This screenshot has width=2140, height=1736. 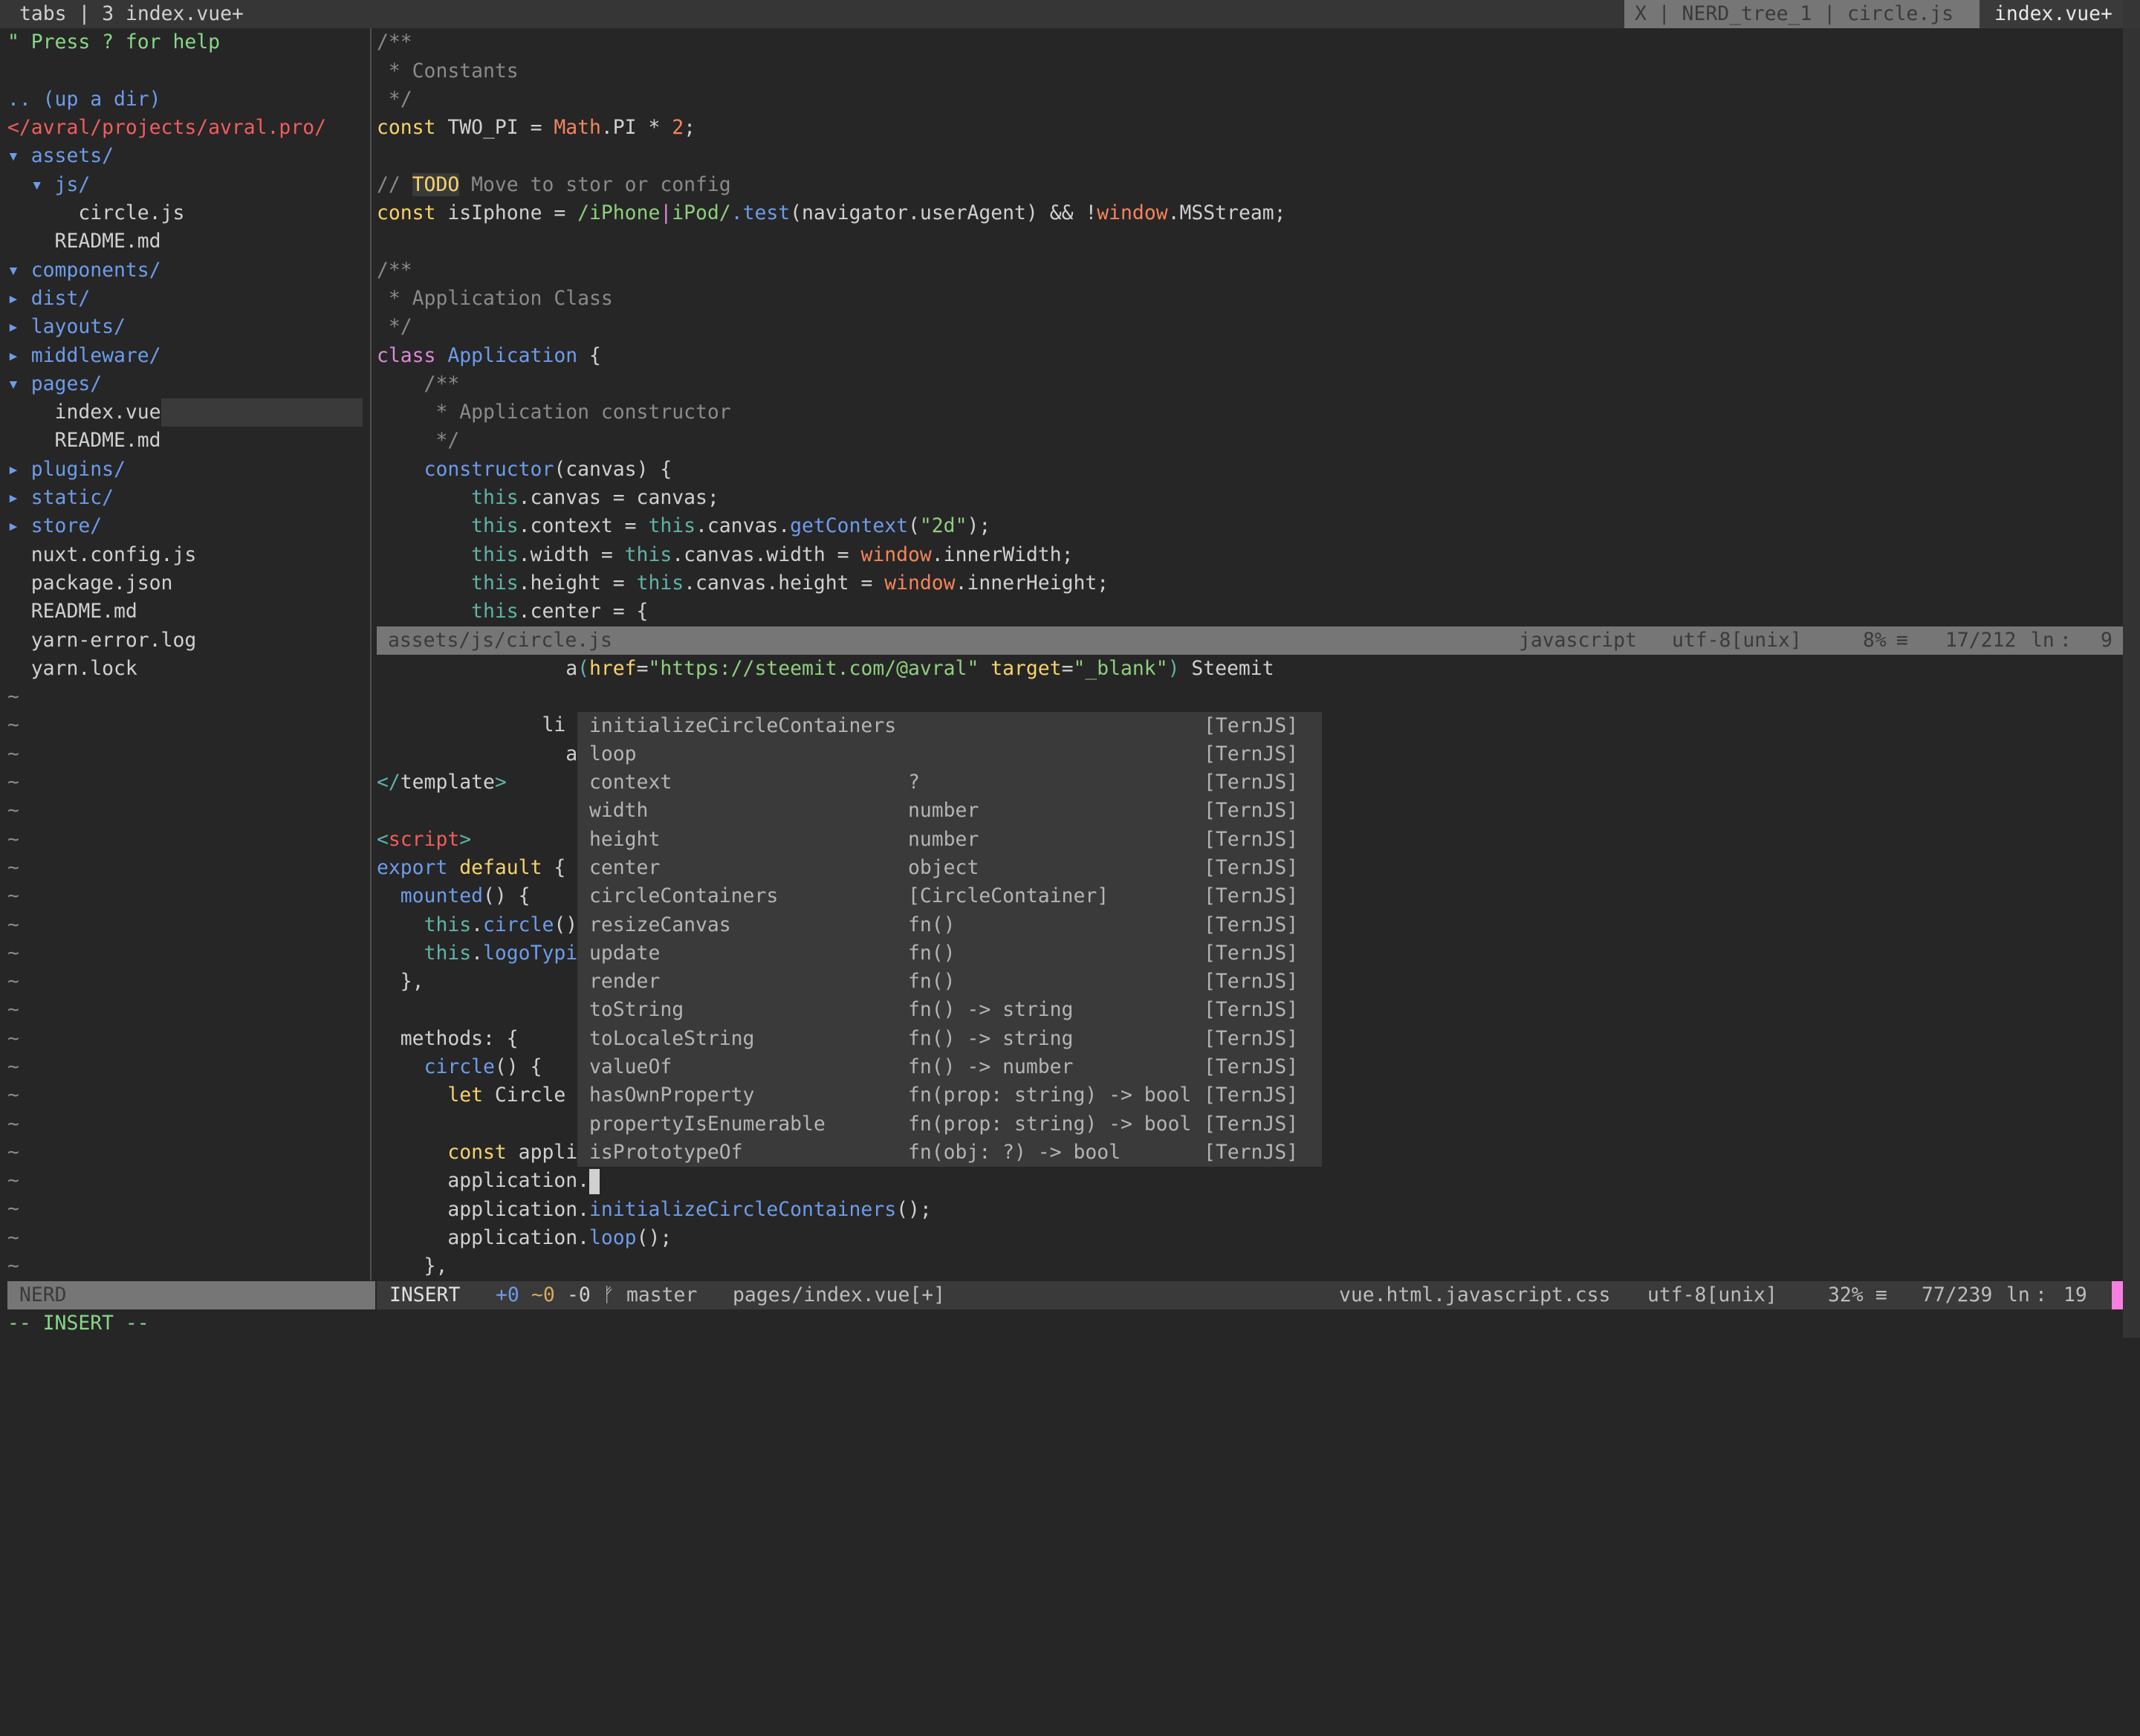 What do you see at coordinates (188, 384) in the screenshot?
I see `nerdtree-line: ▾ pages/` at bounding box center [188, 384].